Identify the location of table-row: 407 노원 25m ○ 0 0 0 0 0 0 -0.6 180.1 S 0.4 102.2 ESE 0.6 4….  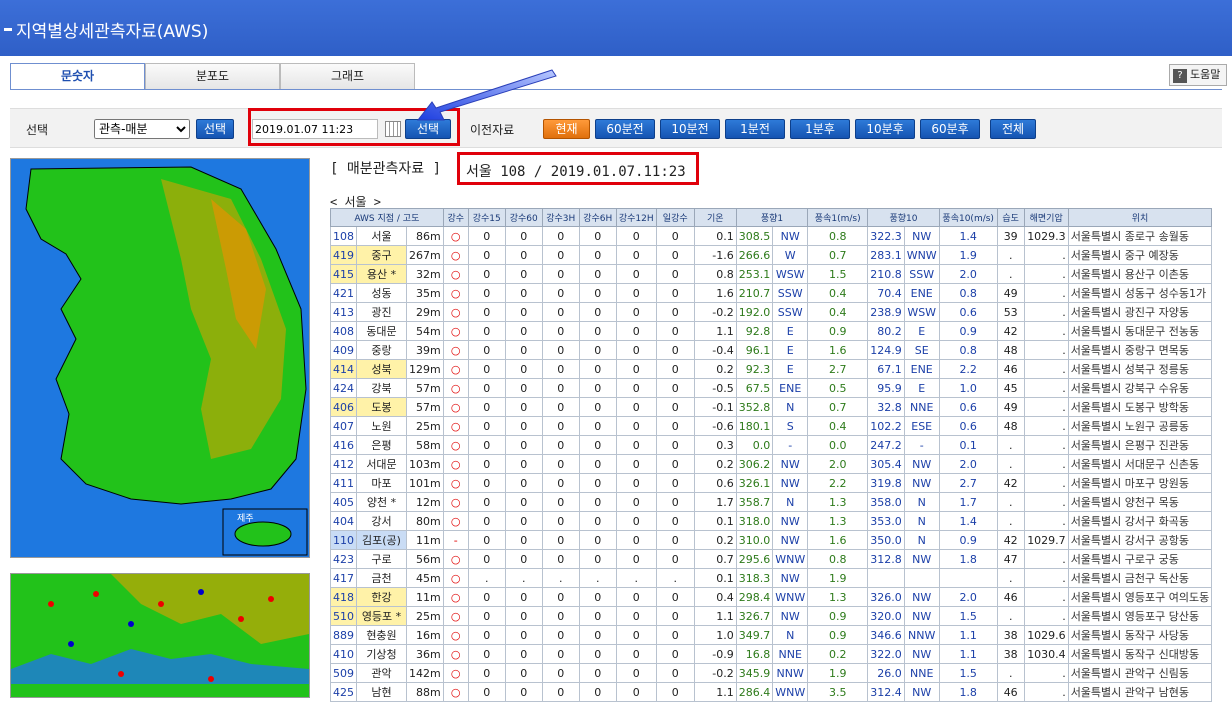
(771, 426).